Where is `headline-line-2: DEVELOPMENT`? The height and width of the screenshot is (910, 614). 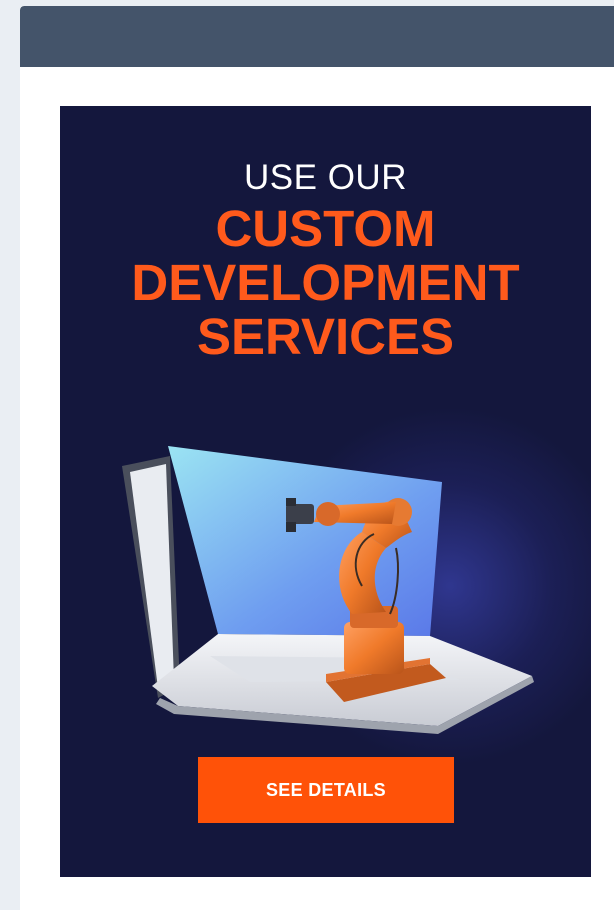 headline-line-2: DEVELOPMENT is located at coordinates (325, 282).